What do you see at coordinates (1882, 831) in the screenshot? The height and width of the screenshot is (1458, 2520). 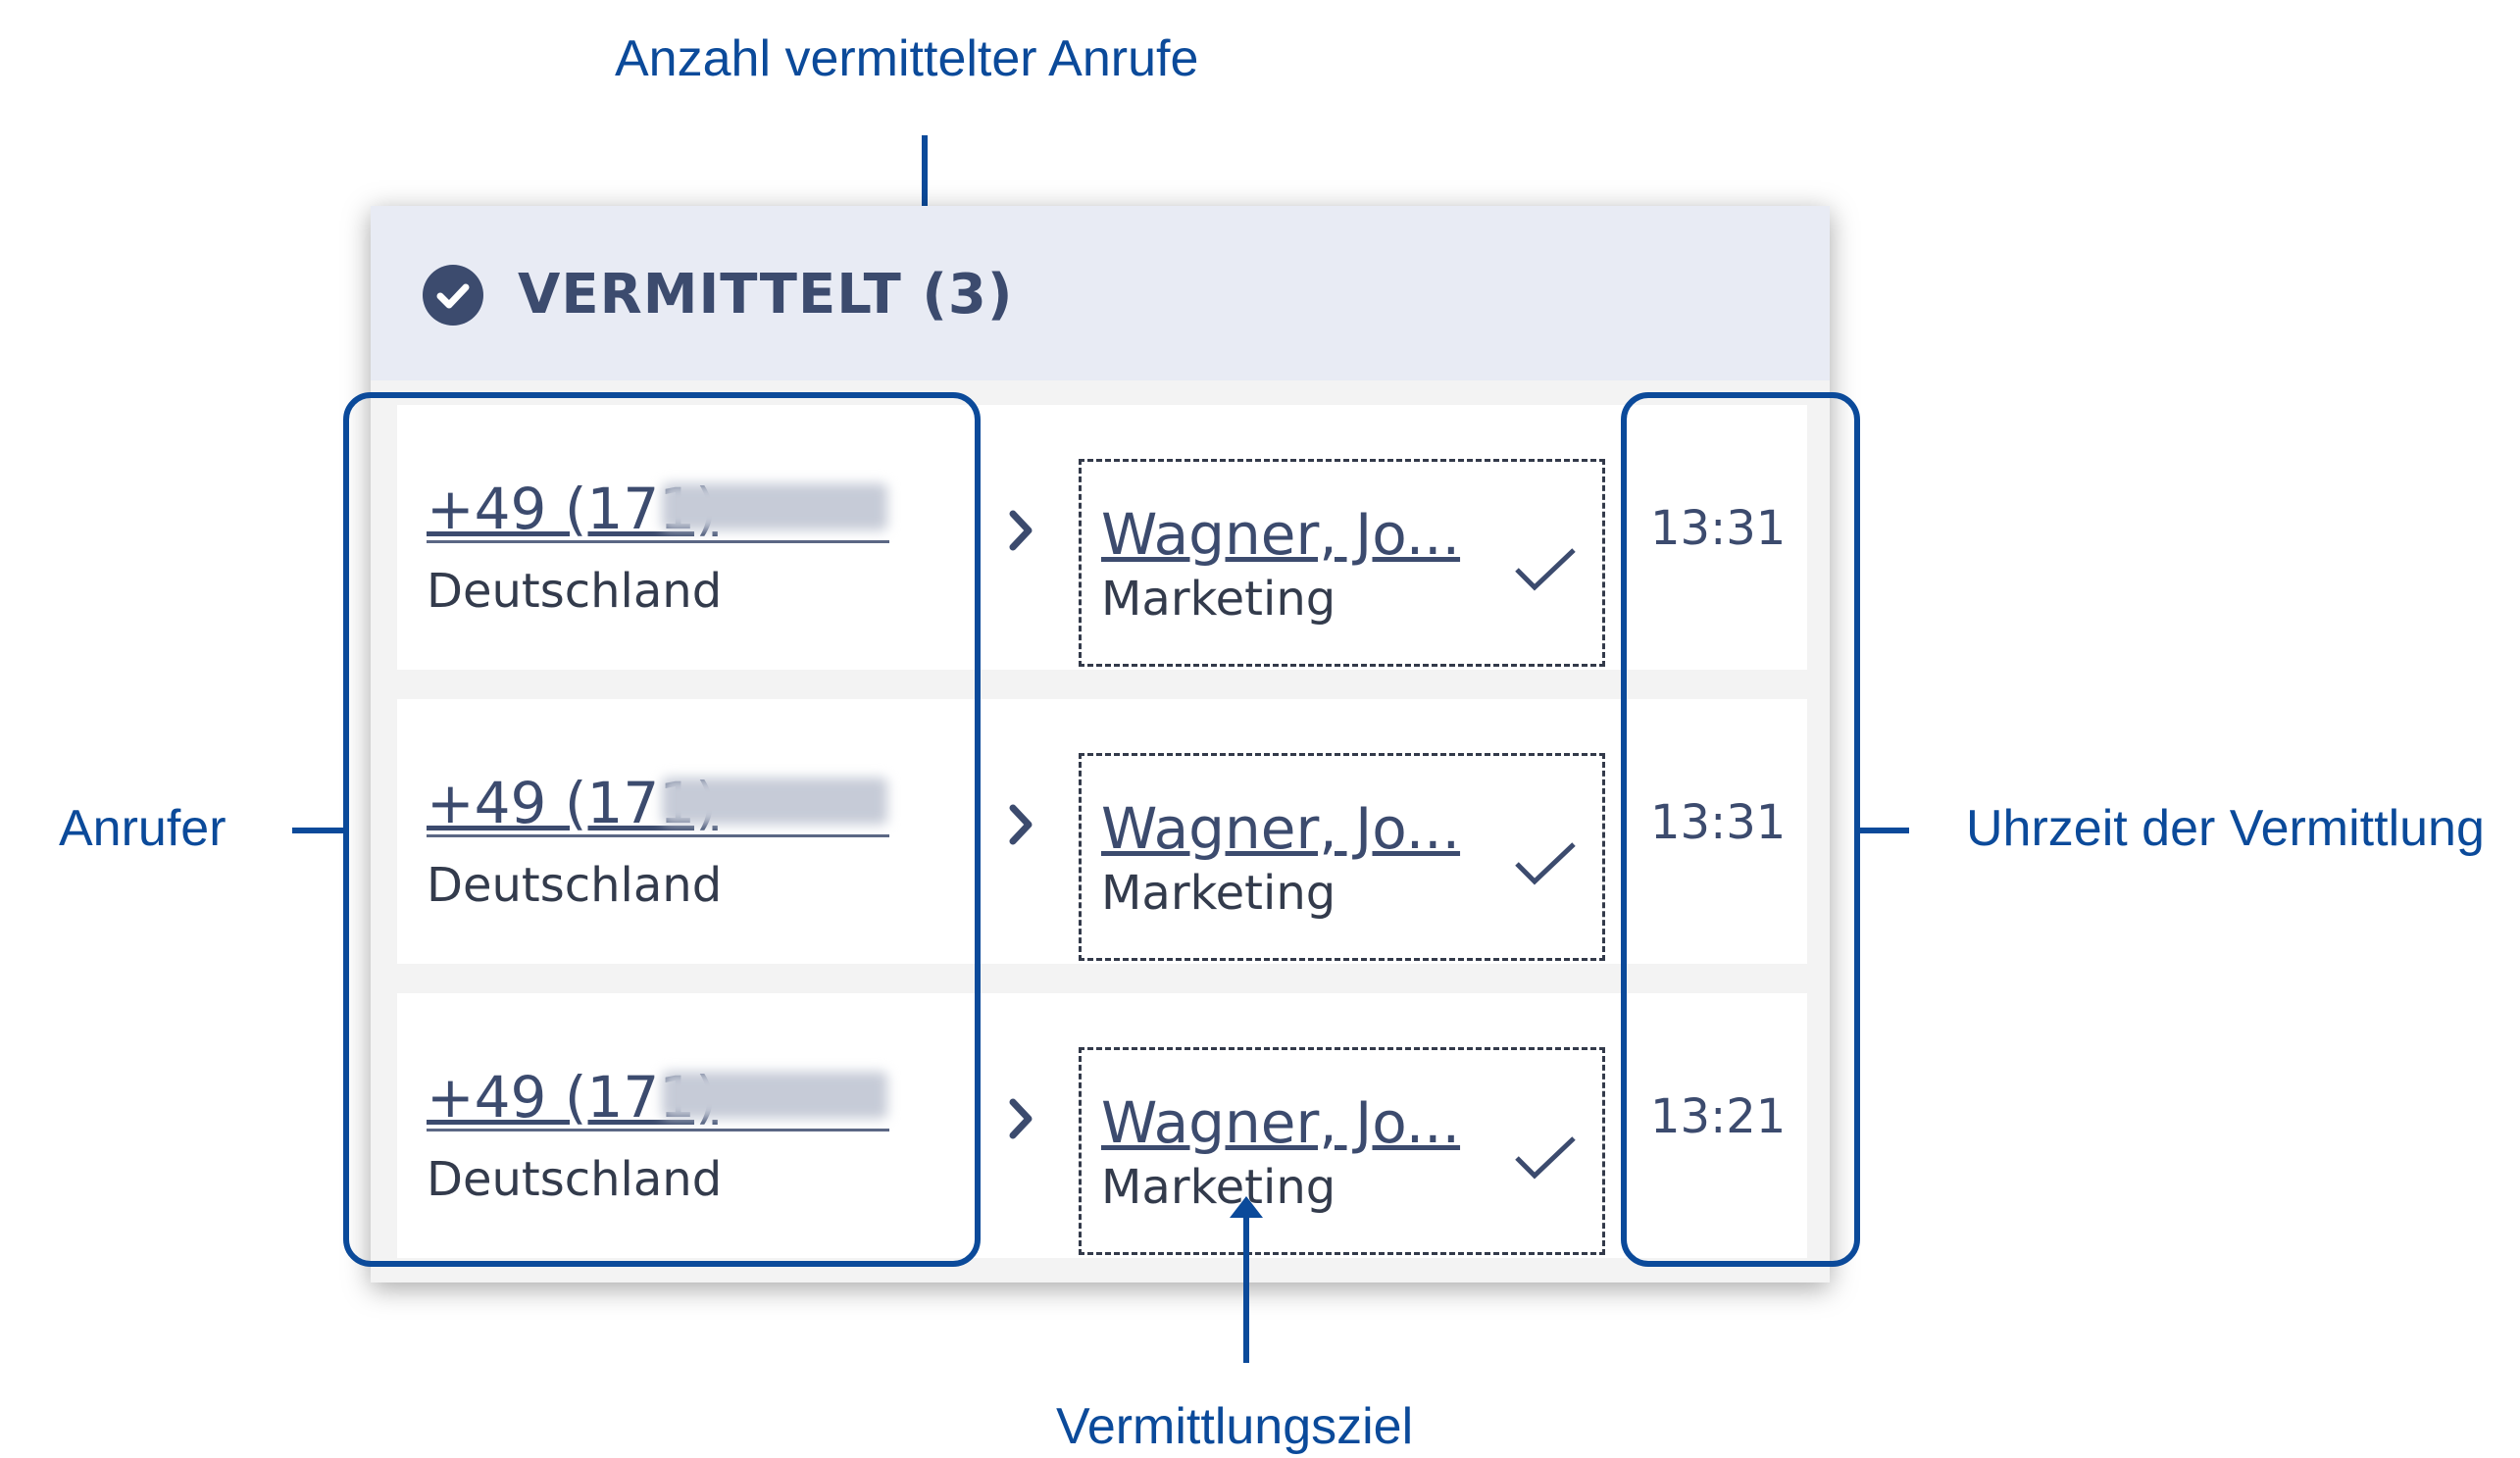 I see `time-connector` at bounding box center [1882, 831].